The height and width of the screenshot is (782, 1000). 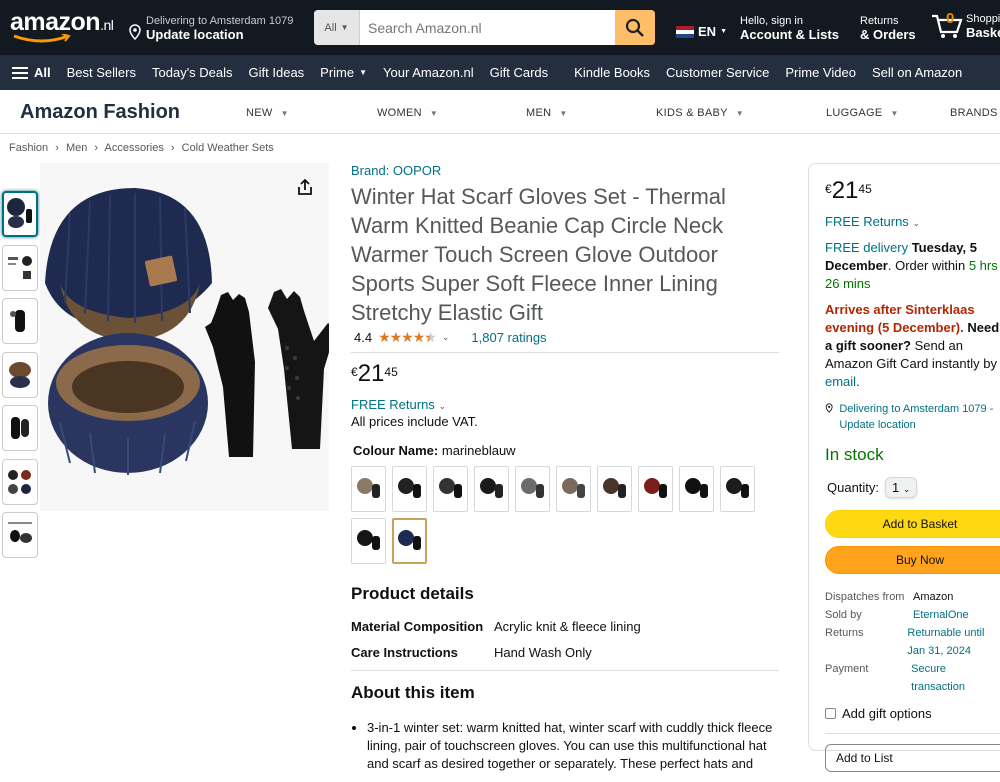 What do you see at coordinates (950, 18) in the screenshot?
I see `cart-count: 0` at bounding box center [950, 18].